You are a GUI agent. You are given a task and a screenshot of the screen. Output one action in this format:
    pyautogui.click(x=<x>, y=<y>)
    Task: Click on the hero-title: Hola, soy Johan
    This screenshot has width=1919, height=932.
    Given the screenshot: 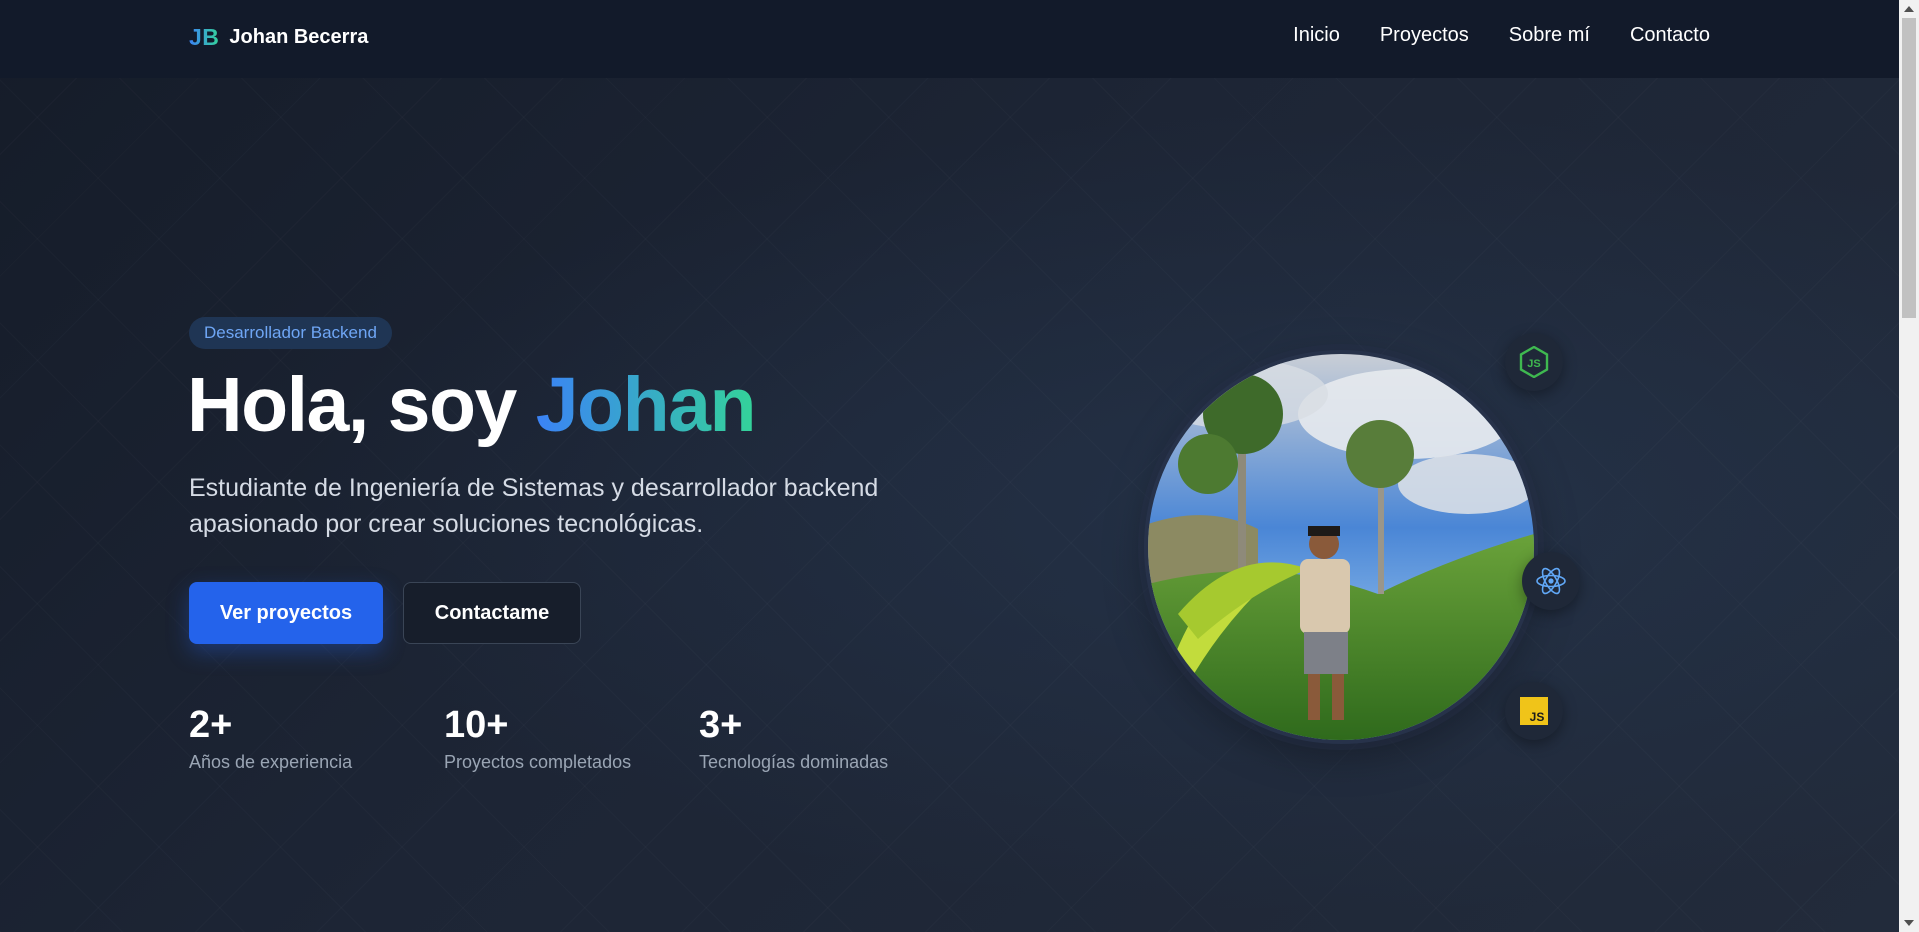 What is the action you would take?
    pyautogui.click(x=472, y=405)
    